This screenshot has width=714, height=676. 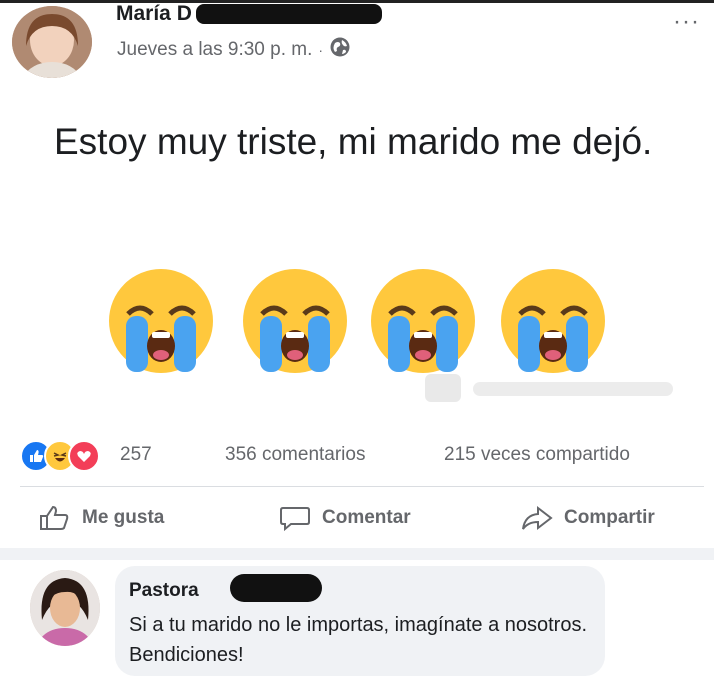 I want to click on comment-button: Comentar, so click(x=344, y=518).